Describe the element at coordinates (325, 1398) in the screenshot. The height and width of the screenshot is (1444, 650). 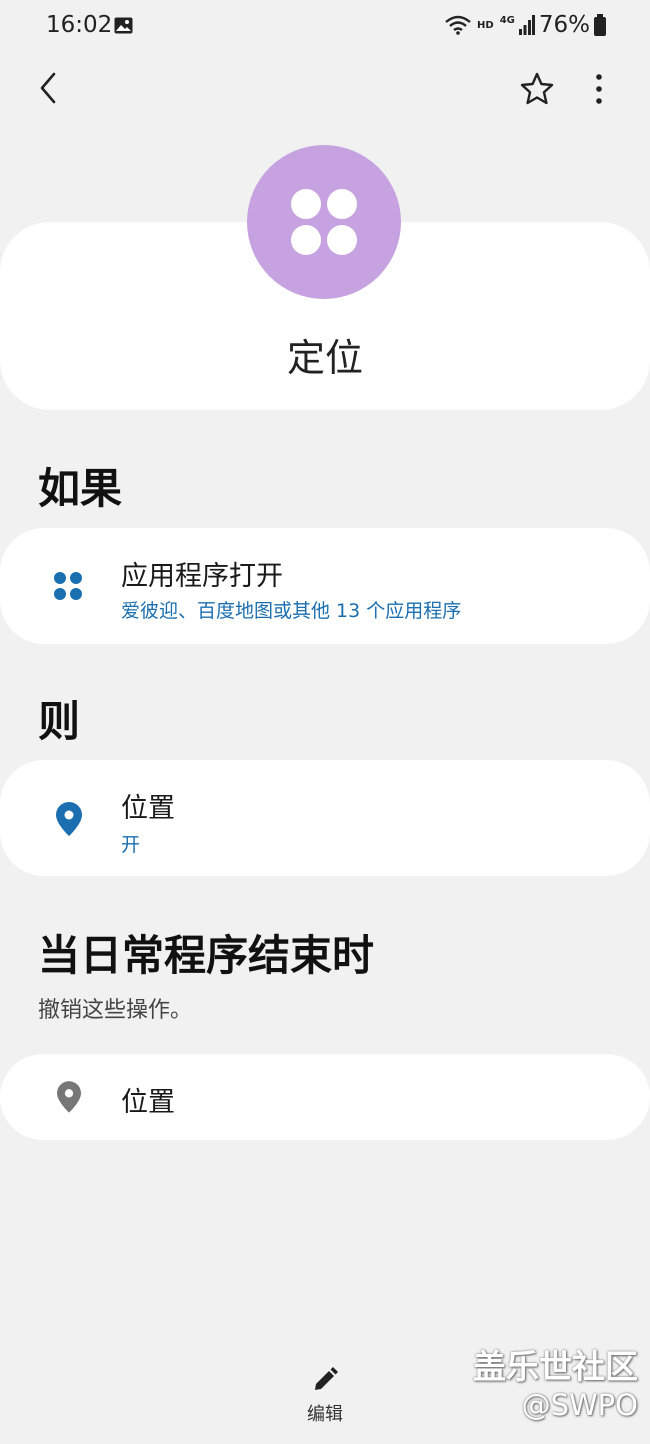
I see `edit-button: 编辑` at that location.